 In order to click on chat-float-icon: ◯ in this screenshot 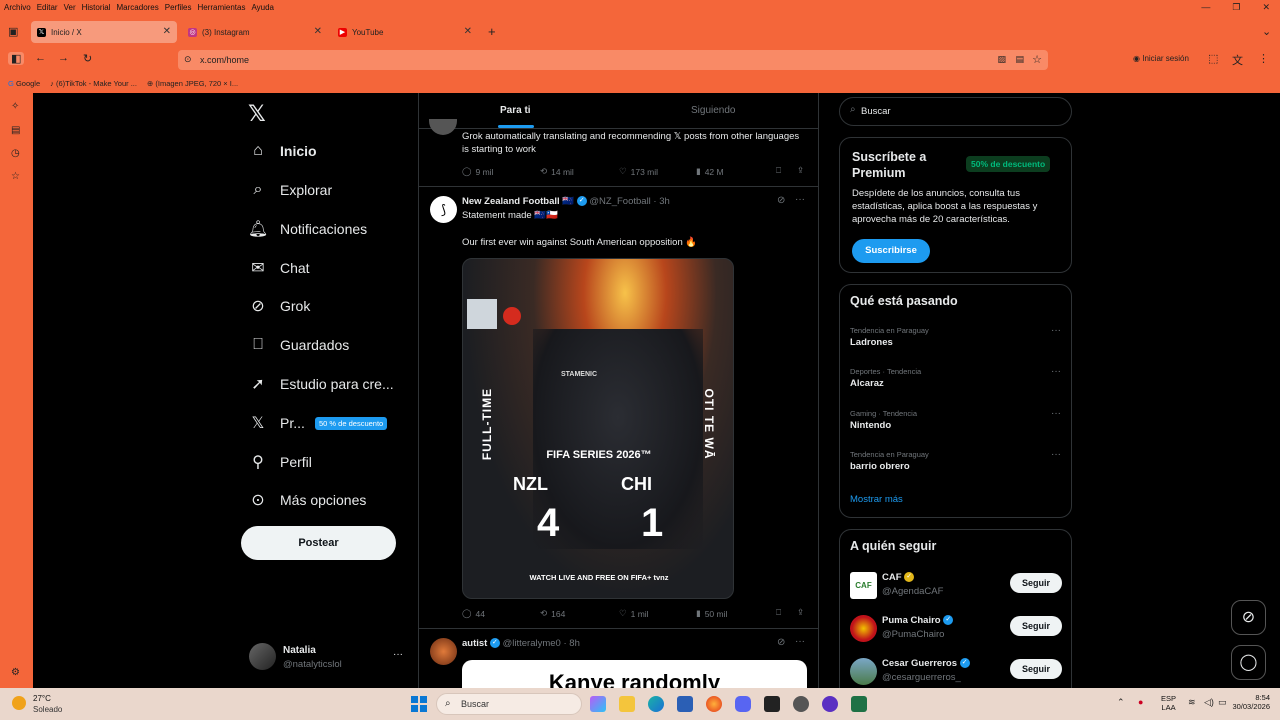, I will do `click(1248, 662)`.